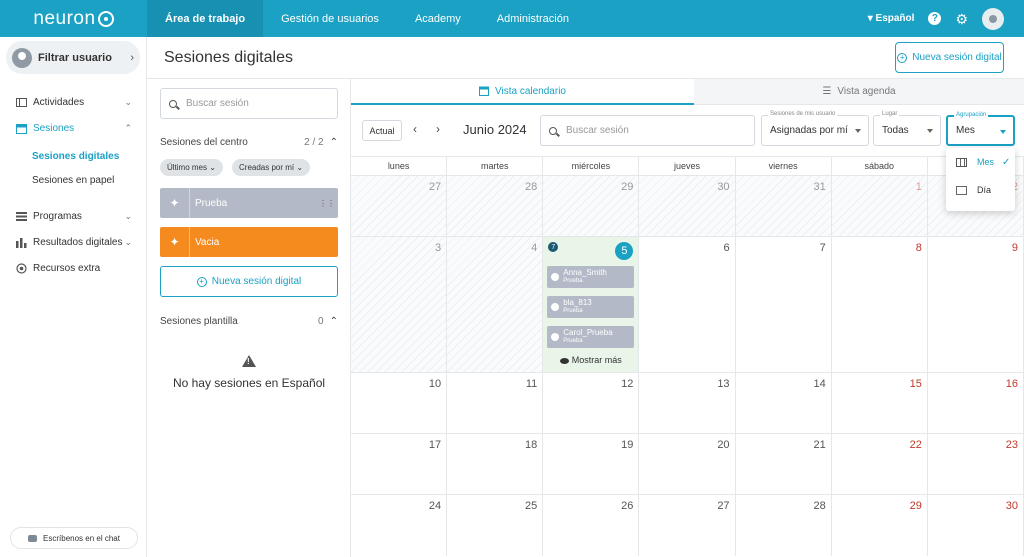 The height and width of the screenshot is (557, 1024). What do you see at coordinates (271, 167) in the screenshot?
I see `filter-chip-created-by-me: Creadas por mí ⌄` at bounding box center [271, 167].